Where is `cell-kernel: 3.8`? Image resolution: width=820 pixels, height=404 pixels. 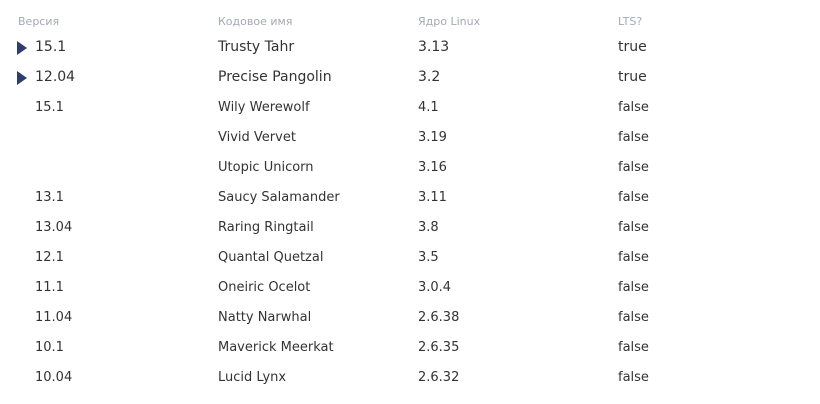 cell-kernel: 3.8 is located at coordinates (428, 227).